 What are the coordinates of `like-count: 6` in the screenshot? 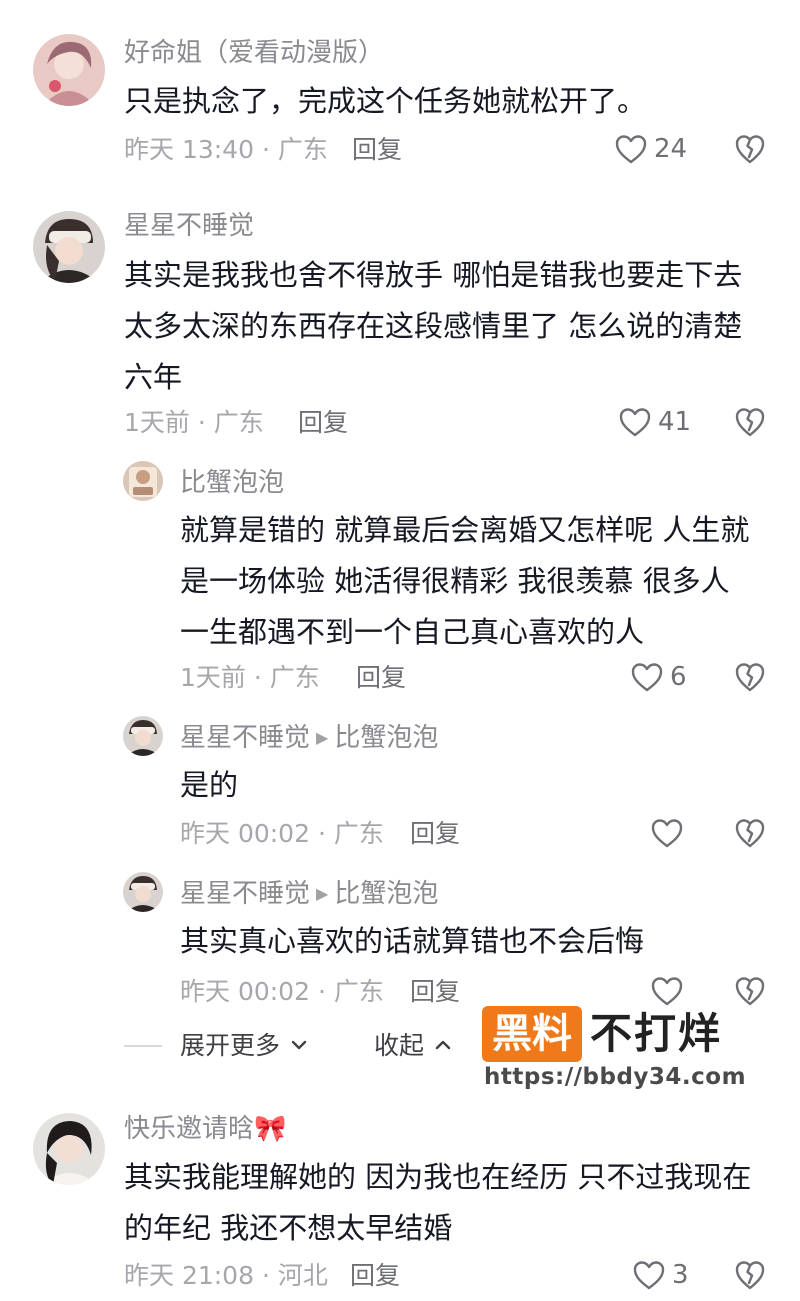 It's located at (678, 677).